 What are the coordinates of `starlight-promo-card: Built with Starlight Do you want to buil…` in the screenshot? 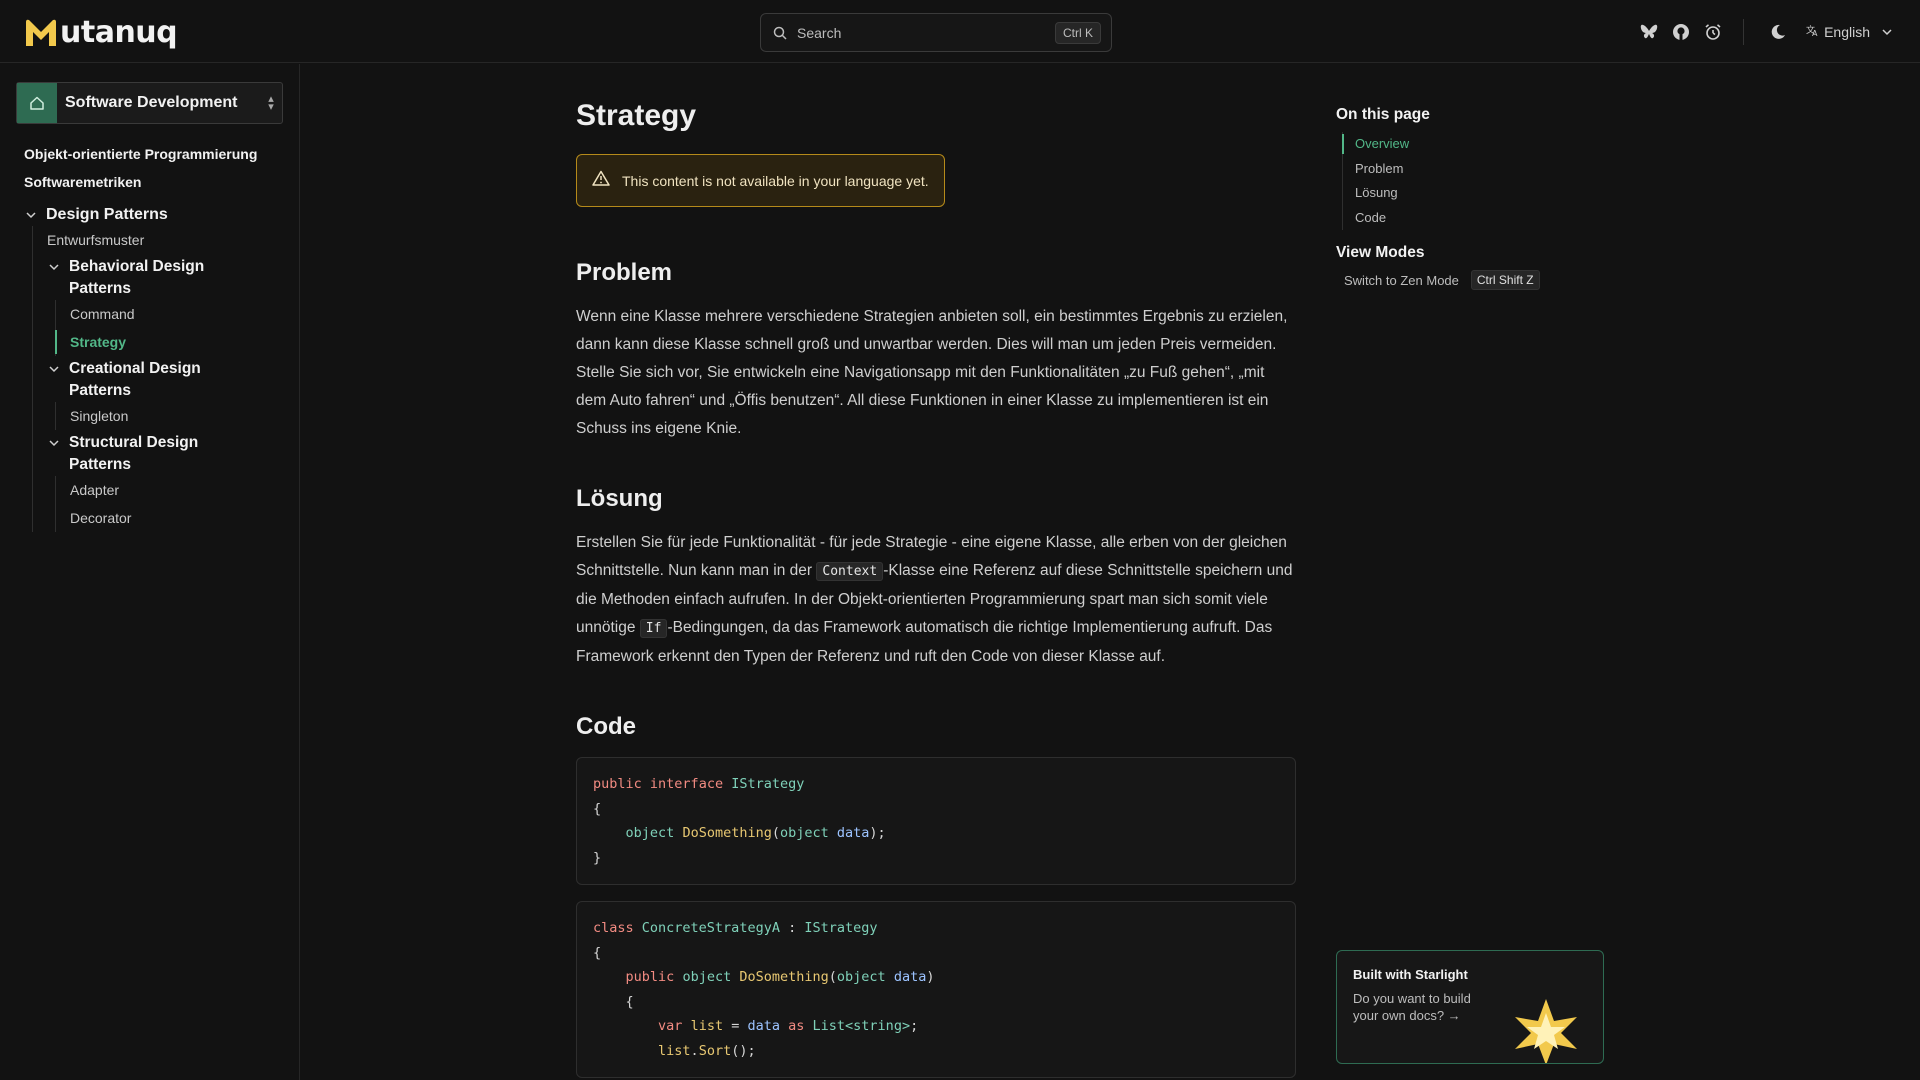 It's located at (1470, 1007).